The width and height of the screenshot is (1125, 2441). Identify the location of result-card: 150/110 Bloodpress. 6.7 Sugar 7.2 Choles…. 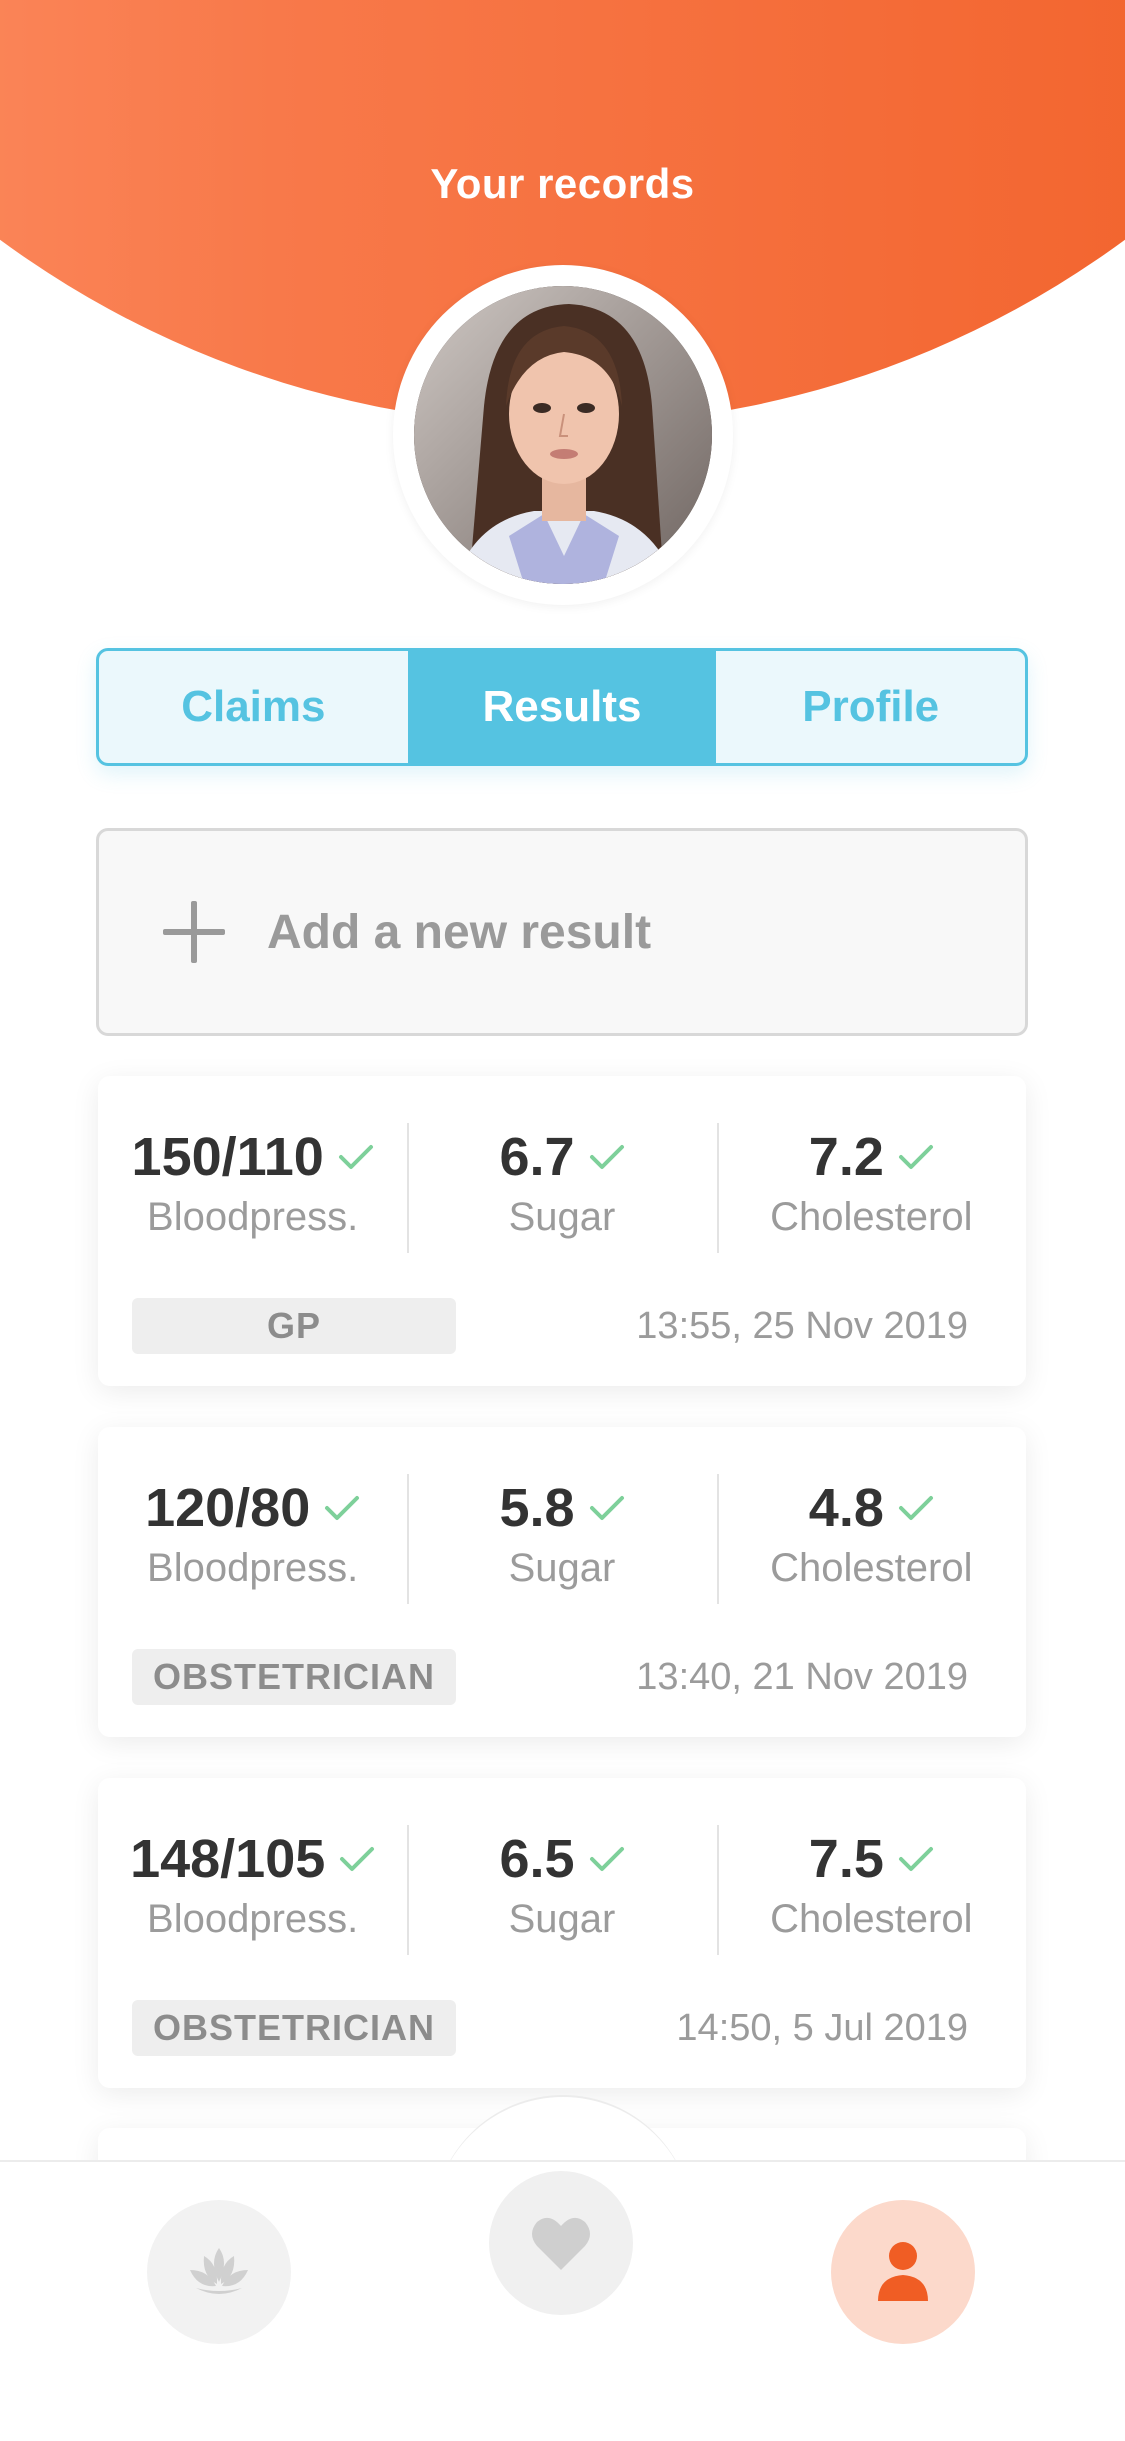
(562, 1231).